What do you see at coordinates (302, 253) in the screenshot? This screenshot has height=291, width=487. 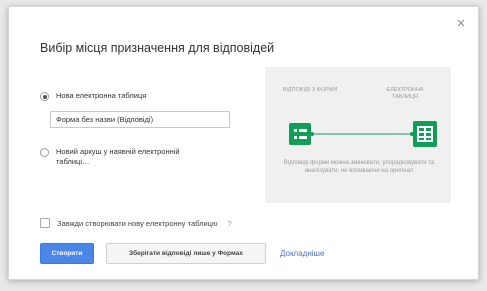 I see `learn-more-link: Докладніше` at bounding box center [302, 253].